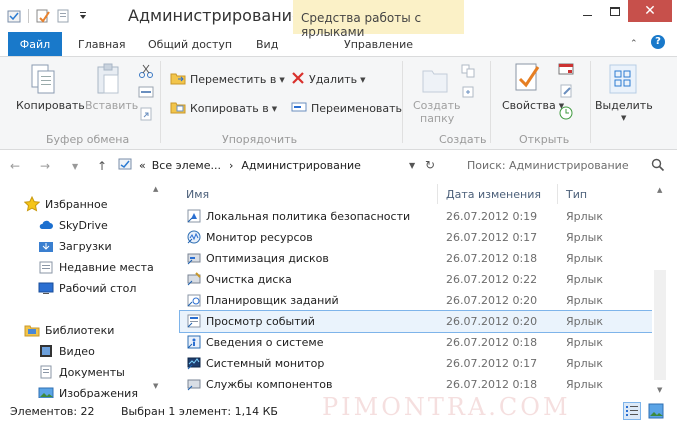  I want to click on window-title: Администрирование, so click(215, 15).